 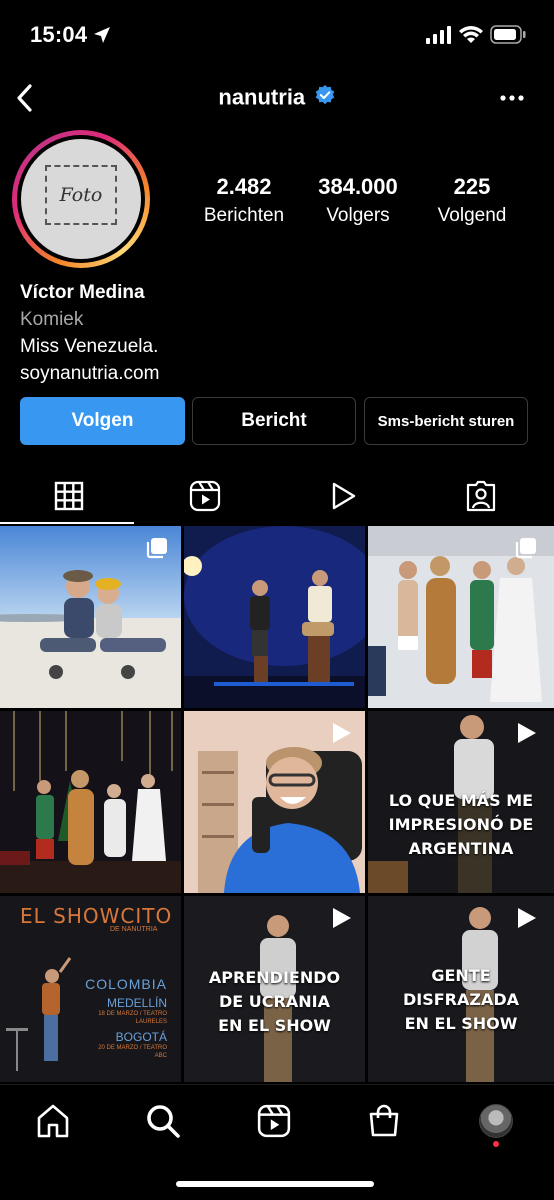 I want to click on nav-search, so click(x=163, y=1121).